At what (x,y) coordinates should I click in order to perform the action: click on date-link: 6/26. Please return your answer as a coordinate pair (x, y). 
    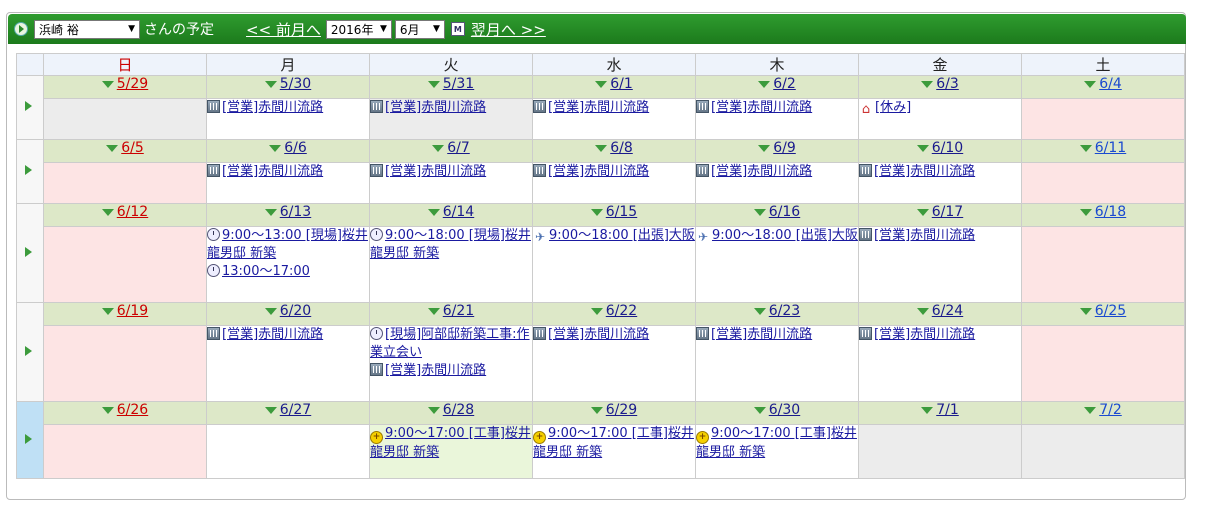
    Looking at the image, I should click on (132, 410).